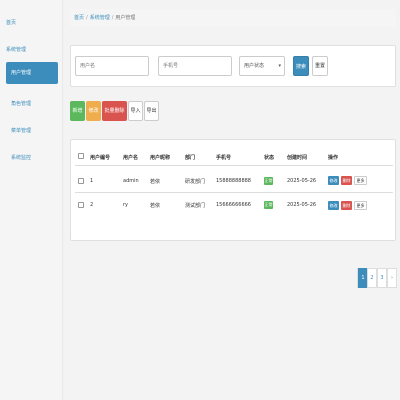  I want to click on status-select-value: 用户状态, so click(254, 66).